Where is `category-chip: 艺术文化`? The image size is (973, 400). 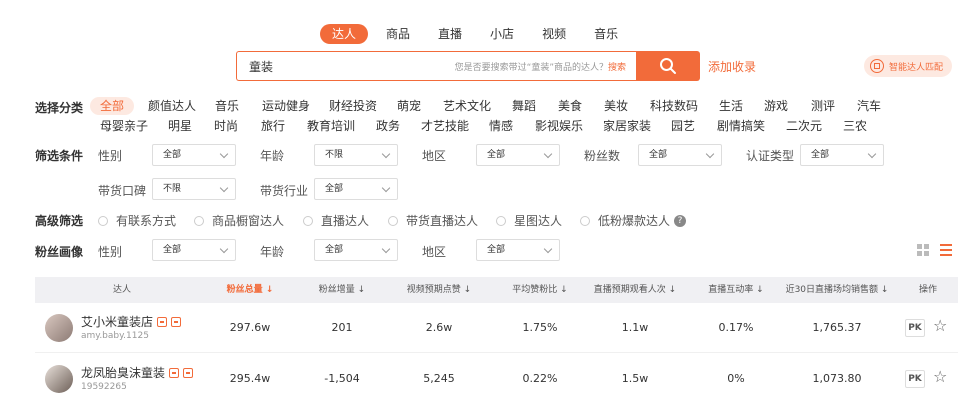 category-chip: 艺术文化 is located at coordinates (467, 106).